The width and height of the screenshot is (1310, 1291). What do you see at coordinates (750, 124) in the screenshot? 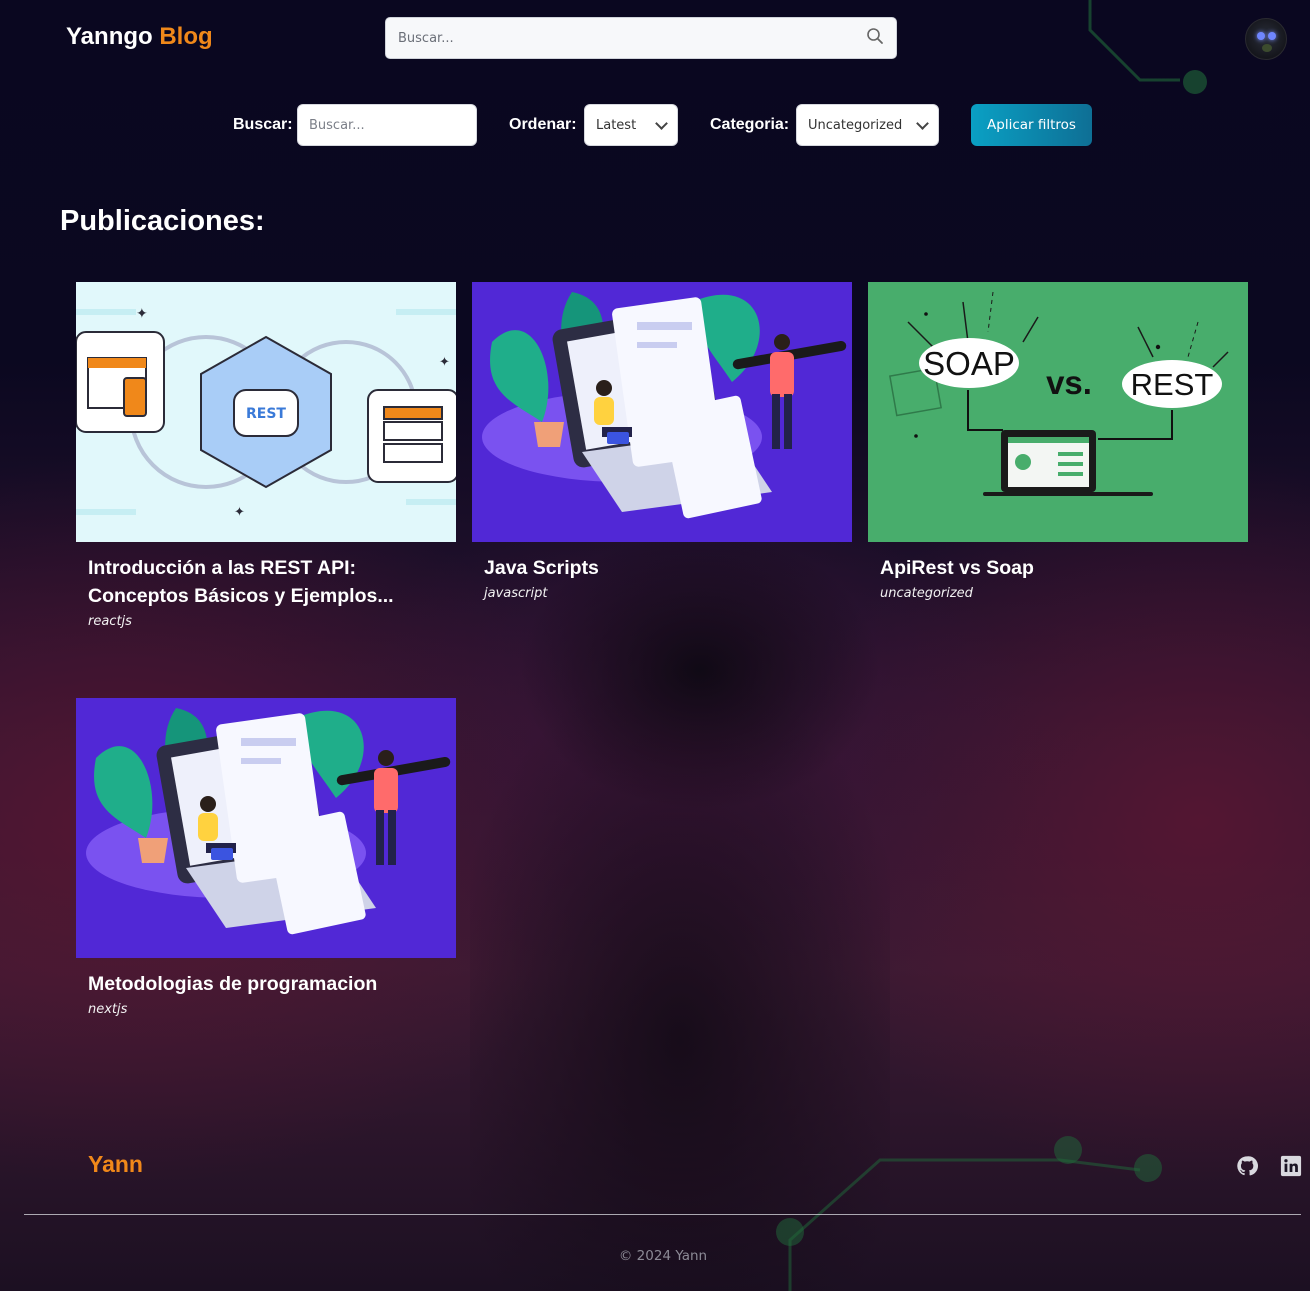
I see `filter-category-label: Categoria:` at bounding box center [750, 124].